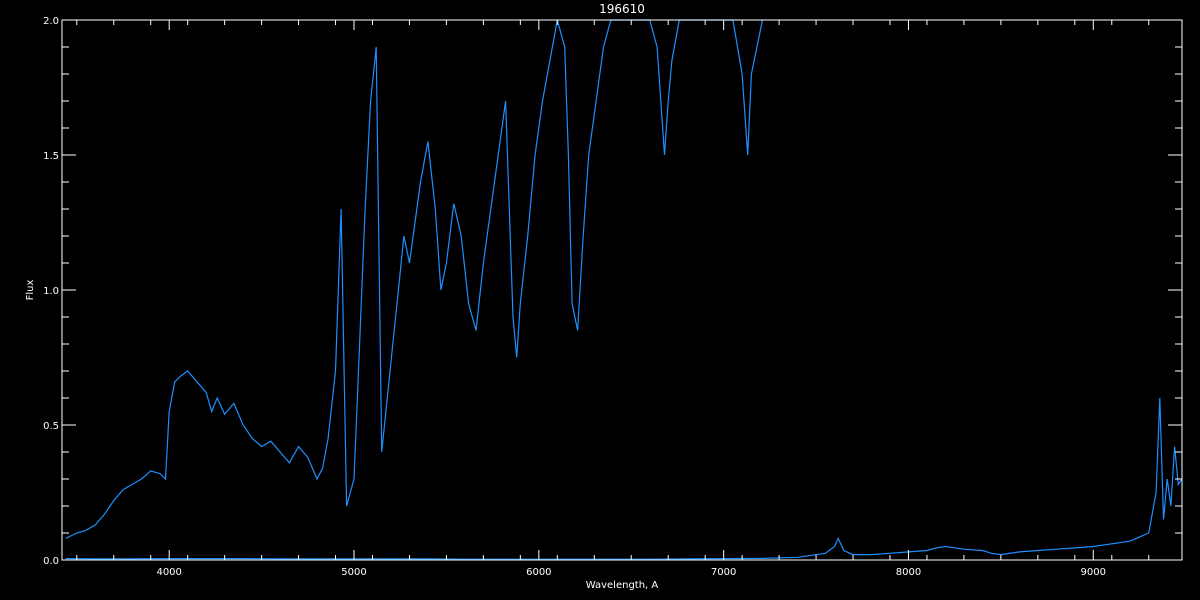 The height and width of the screenshot is (600, 1200). What do you see at coordinates (51, 561) in the screenshot?
I see `y-tick-label: 0.0` at bounding box center [51, 561].